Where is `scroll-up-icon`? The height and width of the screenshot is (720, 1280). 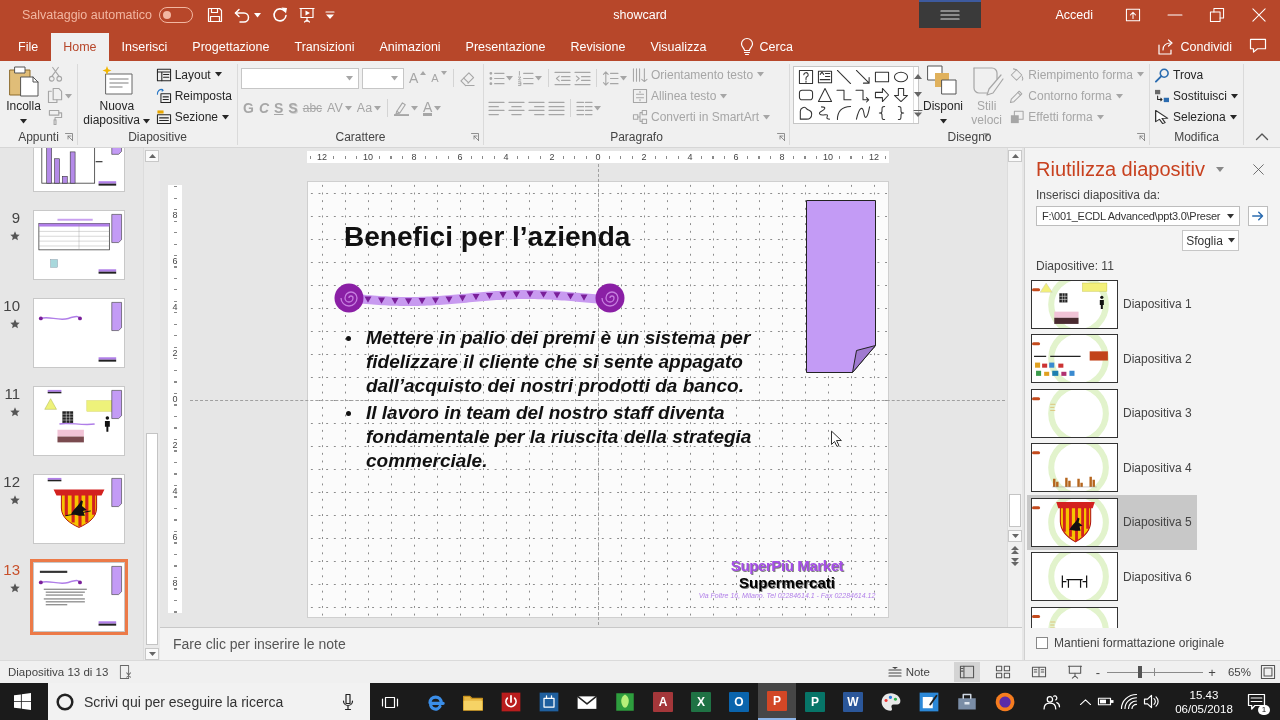
scroll-up-icon is located at coordinates (918, 76).